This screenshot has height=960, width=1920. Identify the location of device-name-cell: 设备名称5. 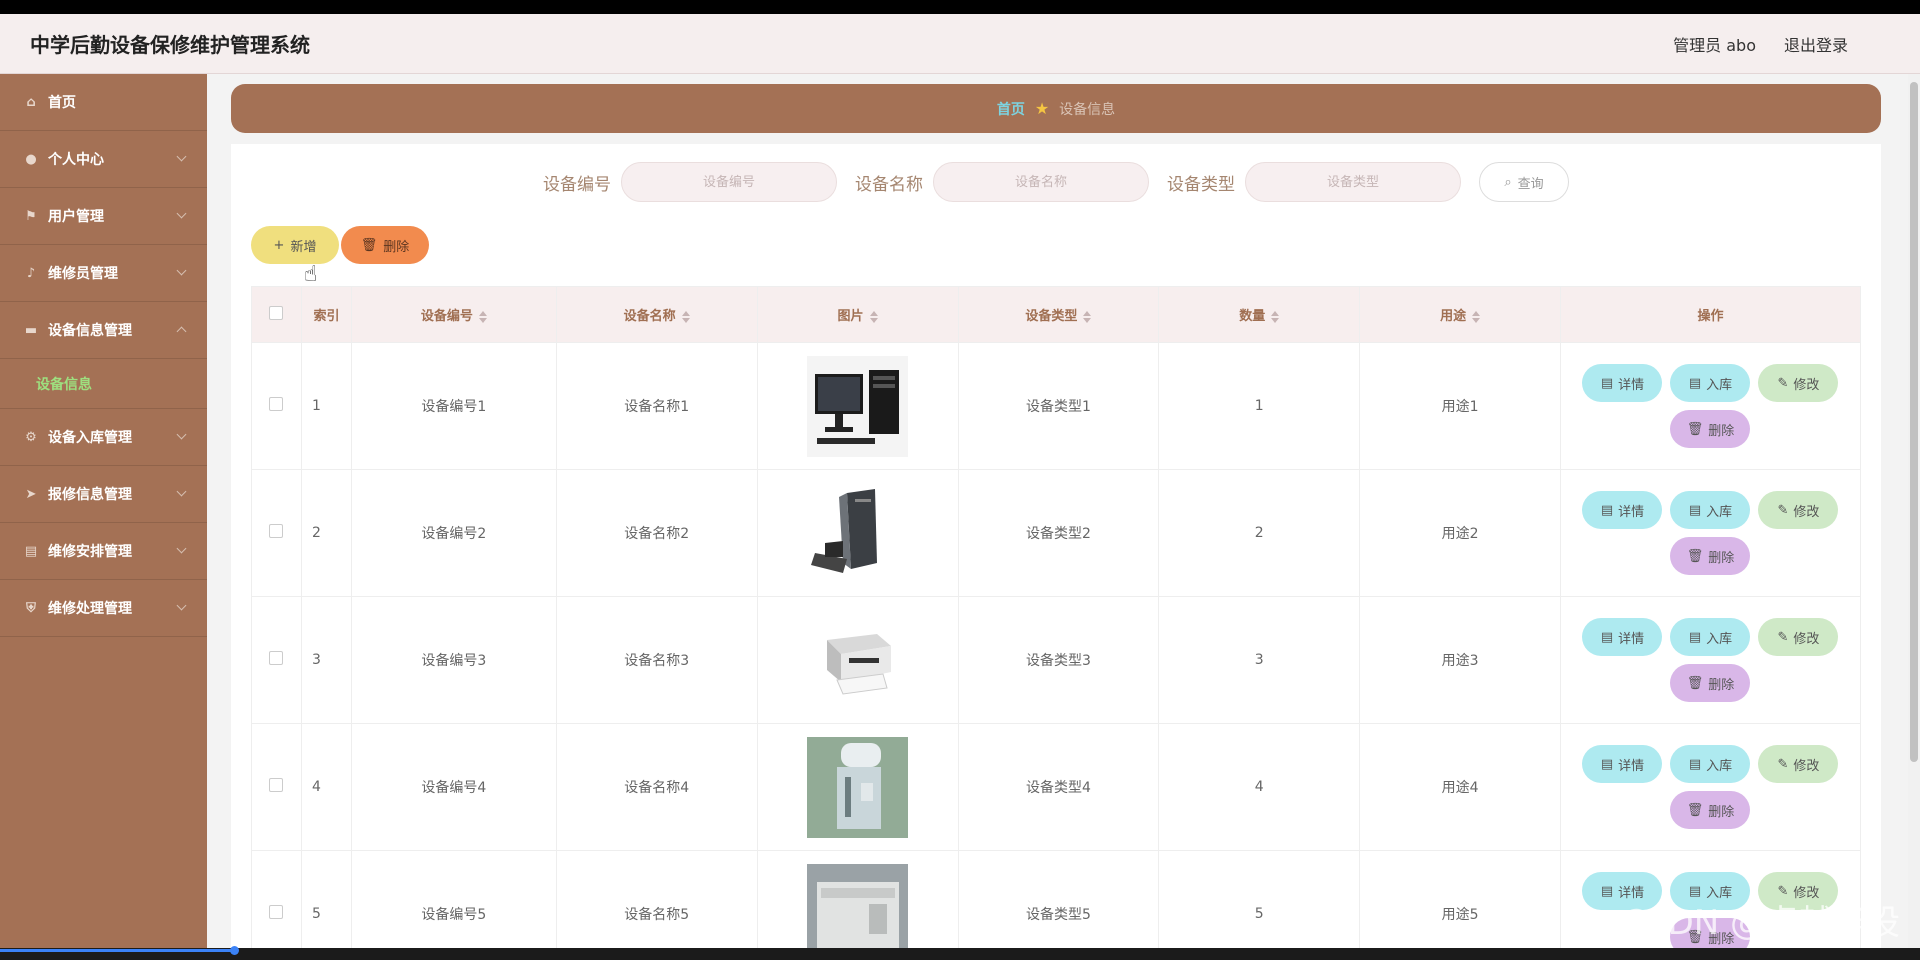
(656, 905).